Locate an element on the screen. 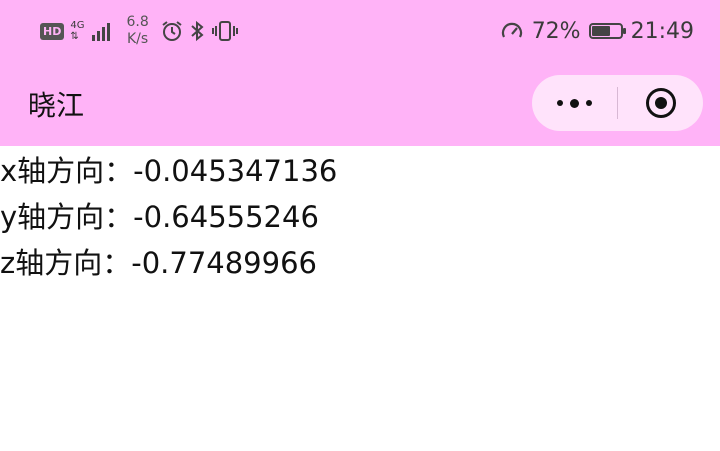 Image resolution: width=720 pixels, height=451 pixels. bluetooth-icon is located at coordinates (197, 31).